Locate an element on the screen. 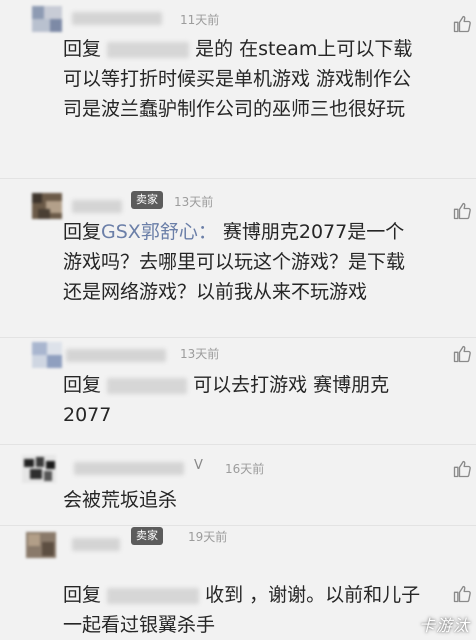 Image resolution: width=476 pixels, height=640 pixels. comment-time: 11天前 is located at coordinates (200, 20).